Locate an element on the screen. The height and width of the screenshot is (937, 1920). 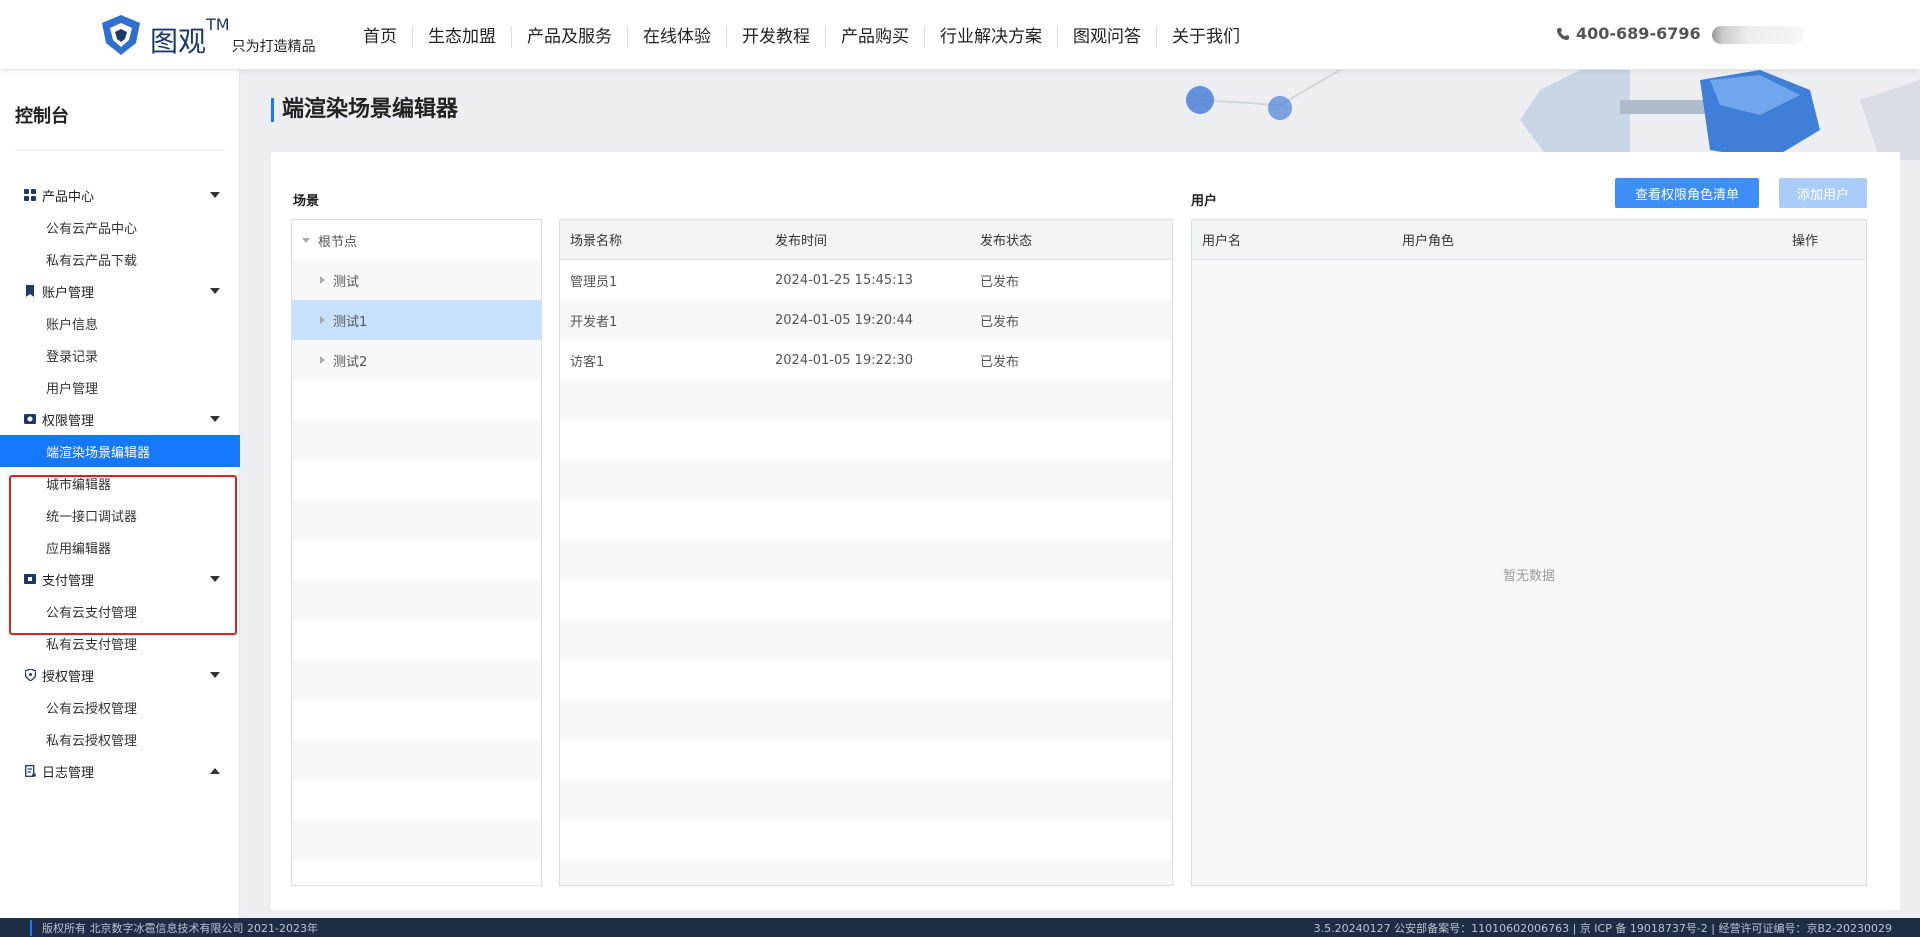
menu-group-product-center: 产品中心 is located at coordinates (120, 195).